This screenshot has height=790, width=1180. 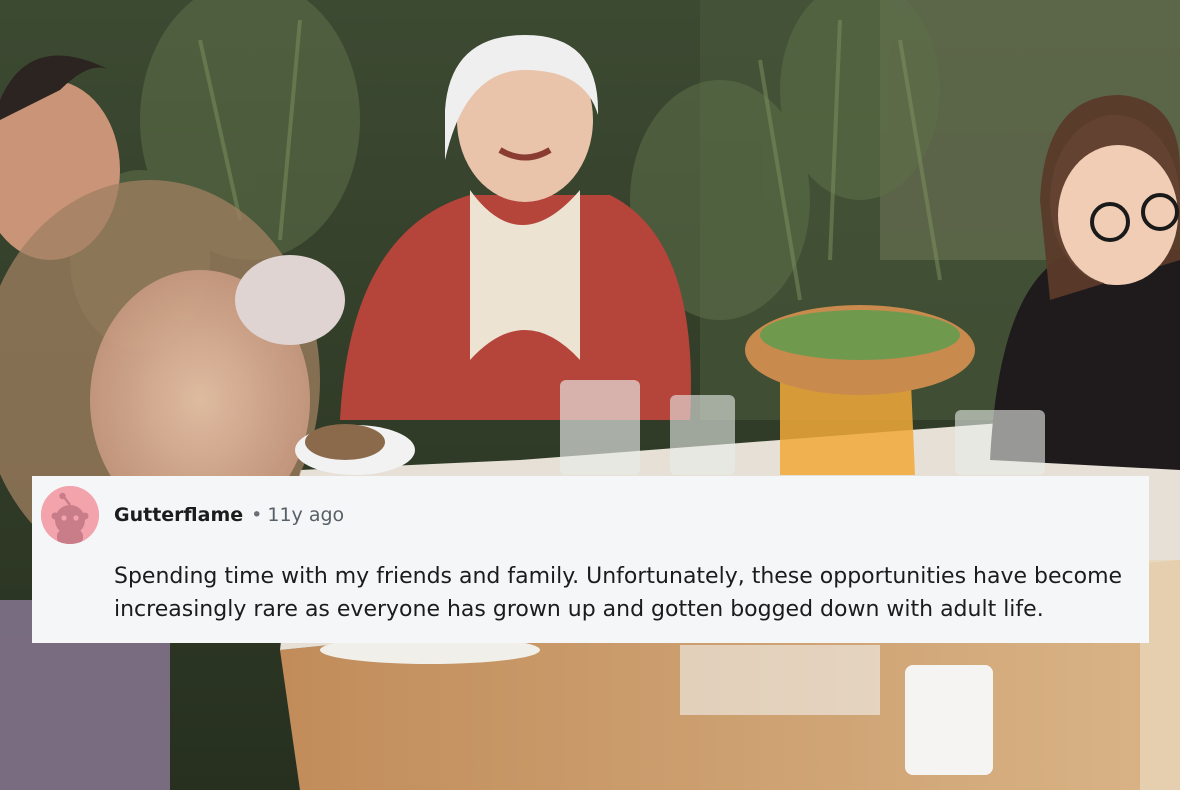 I want to click on comment-timestamp: 11y ago, so click(x=305, y=515).